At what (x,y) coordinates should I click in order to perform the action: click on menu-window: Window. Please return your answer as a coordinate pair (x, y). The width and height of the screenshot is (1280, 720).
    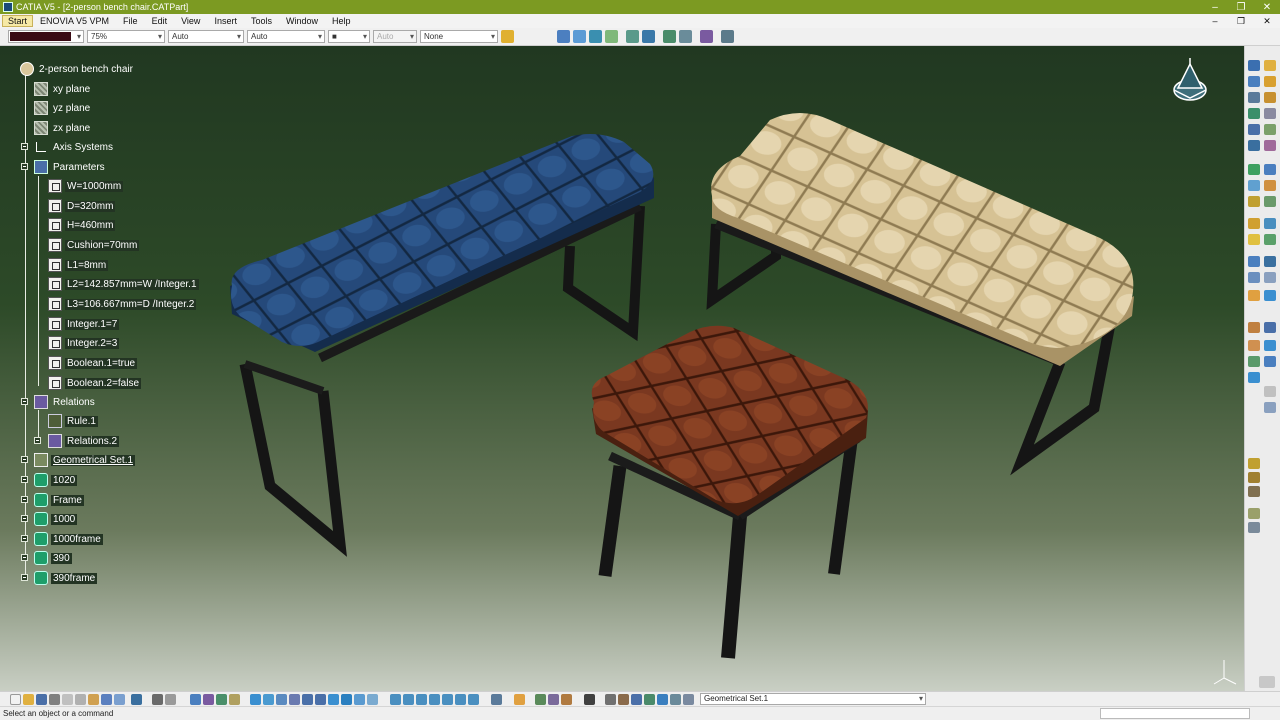
    Looking at the image, I should click on (302, 21).